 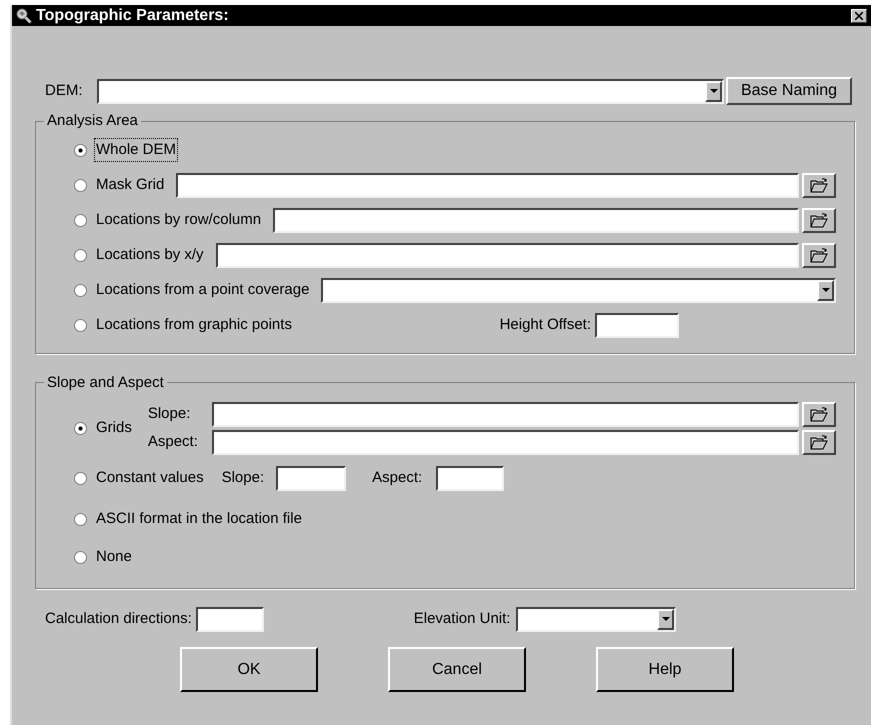 I want to click on close-button, so click(x=859, y=15).